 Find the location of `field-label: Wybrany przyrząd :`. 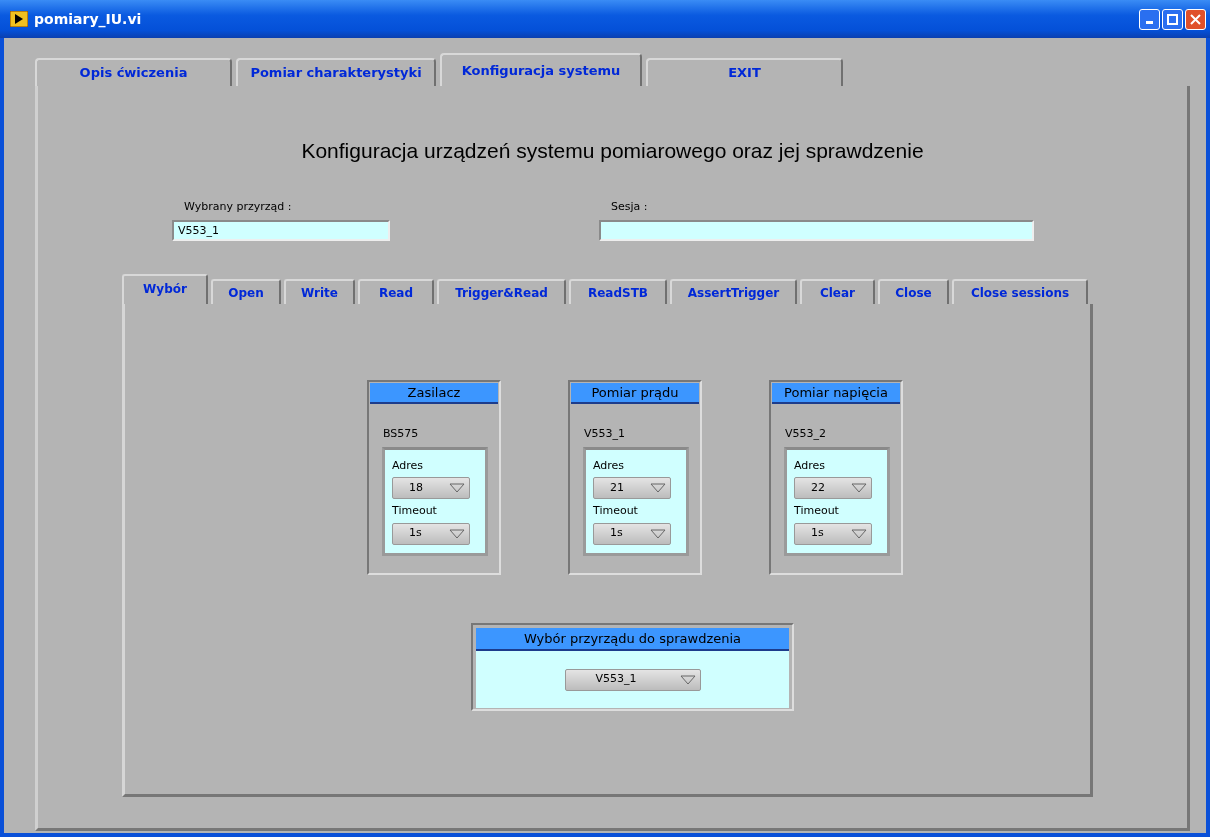

field-label: Wybrany przyrząd : is located at coordinates (238, 207).